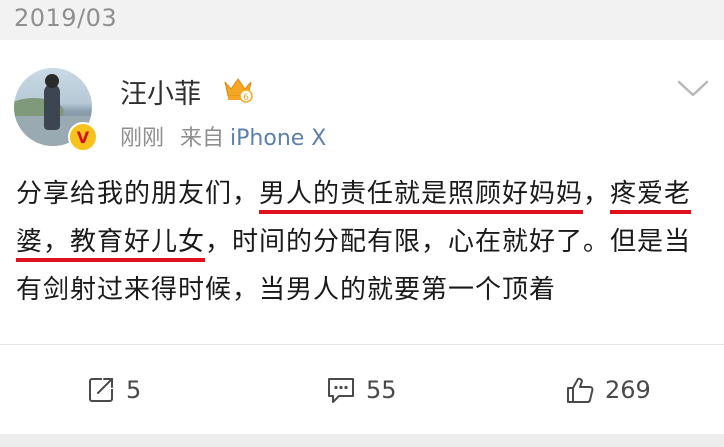 This screenshot has height=447, width=724. I want to click on source-prefix: 来自, so click(202, 138).